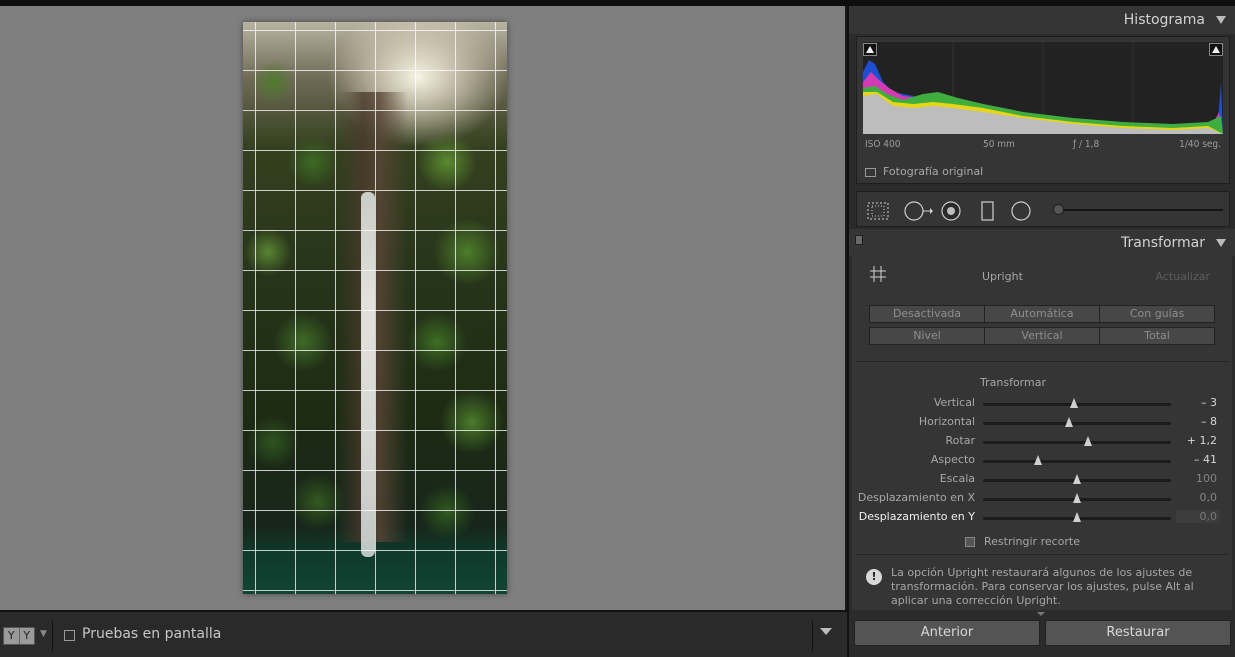 This screenshot has height=657, width=1235. I want to click on slider-offset-x: Desplazamiento en X 0,0, so click(1042, 499).